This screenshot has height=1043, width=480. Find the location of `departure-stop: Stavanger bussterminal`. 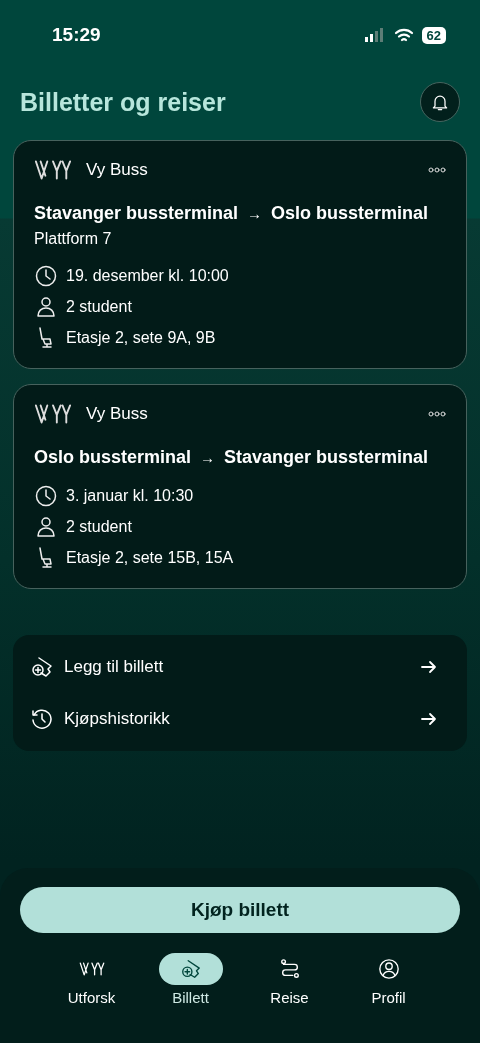

departure-stop: Stavanger bussterminal is located at coordinates (136, 213).